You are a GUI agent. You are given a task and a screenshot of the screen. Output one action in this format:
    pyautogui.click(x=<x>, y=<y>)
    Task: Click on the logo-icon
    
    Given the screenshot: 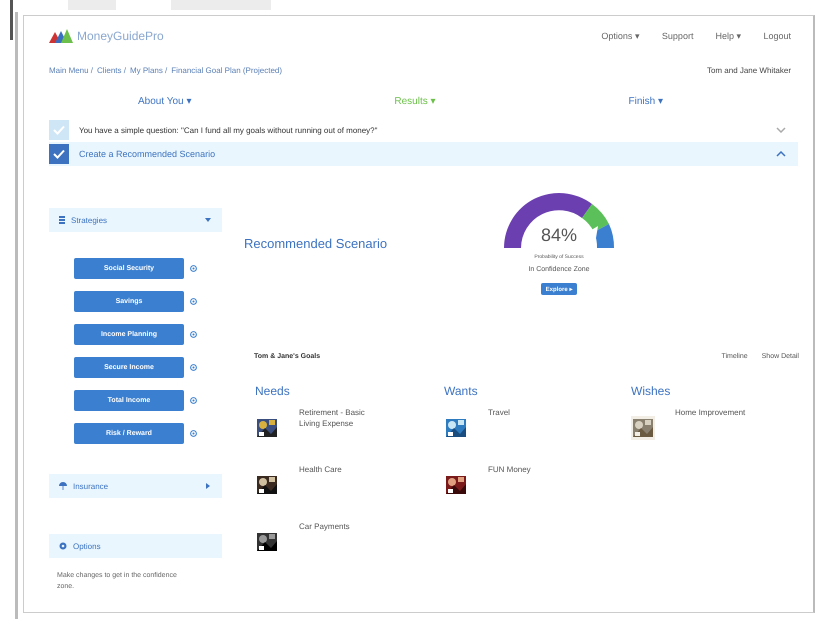 What is the action you would take?
    pyautogui.click(x=61, y=36)
    